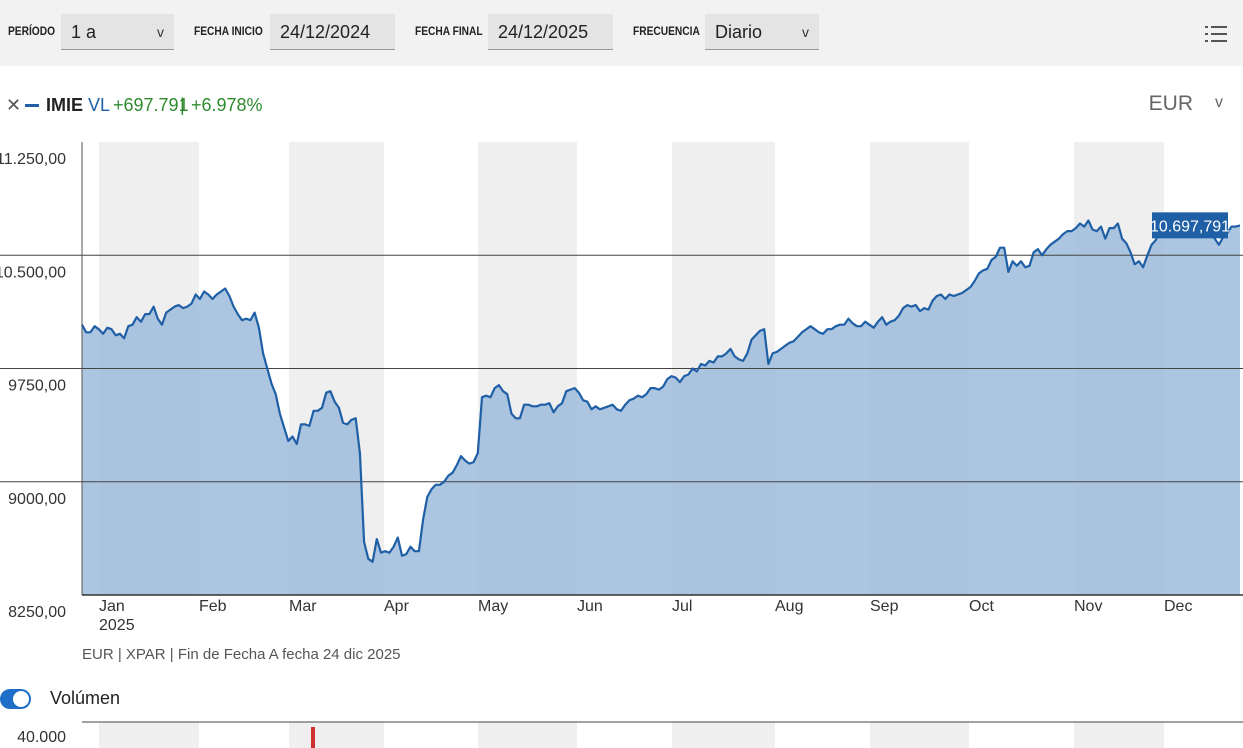  I want to click on y-tick-label: 10.500,00, so click(33, 272).